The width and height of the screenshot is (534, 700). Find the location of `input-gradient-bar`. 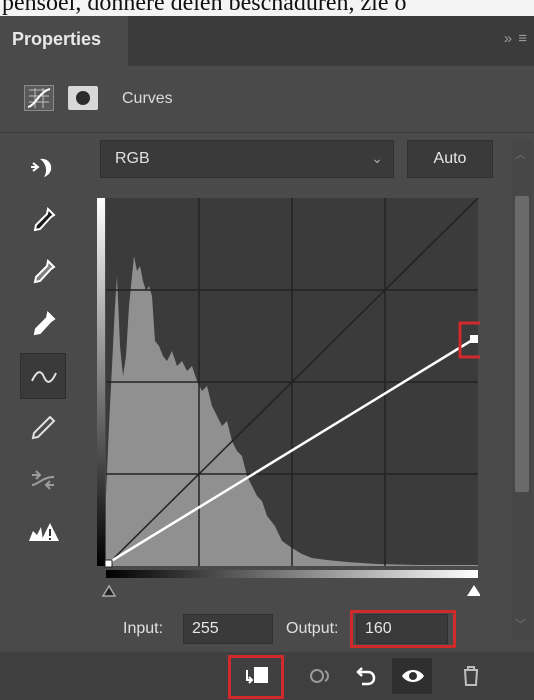

input-gradient-bar is located at coordinates (292, 574).